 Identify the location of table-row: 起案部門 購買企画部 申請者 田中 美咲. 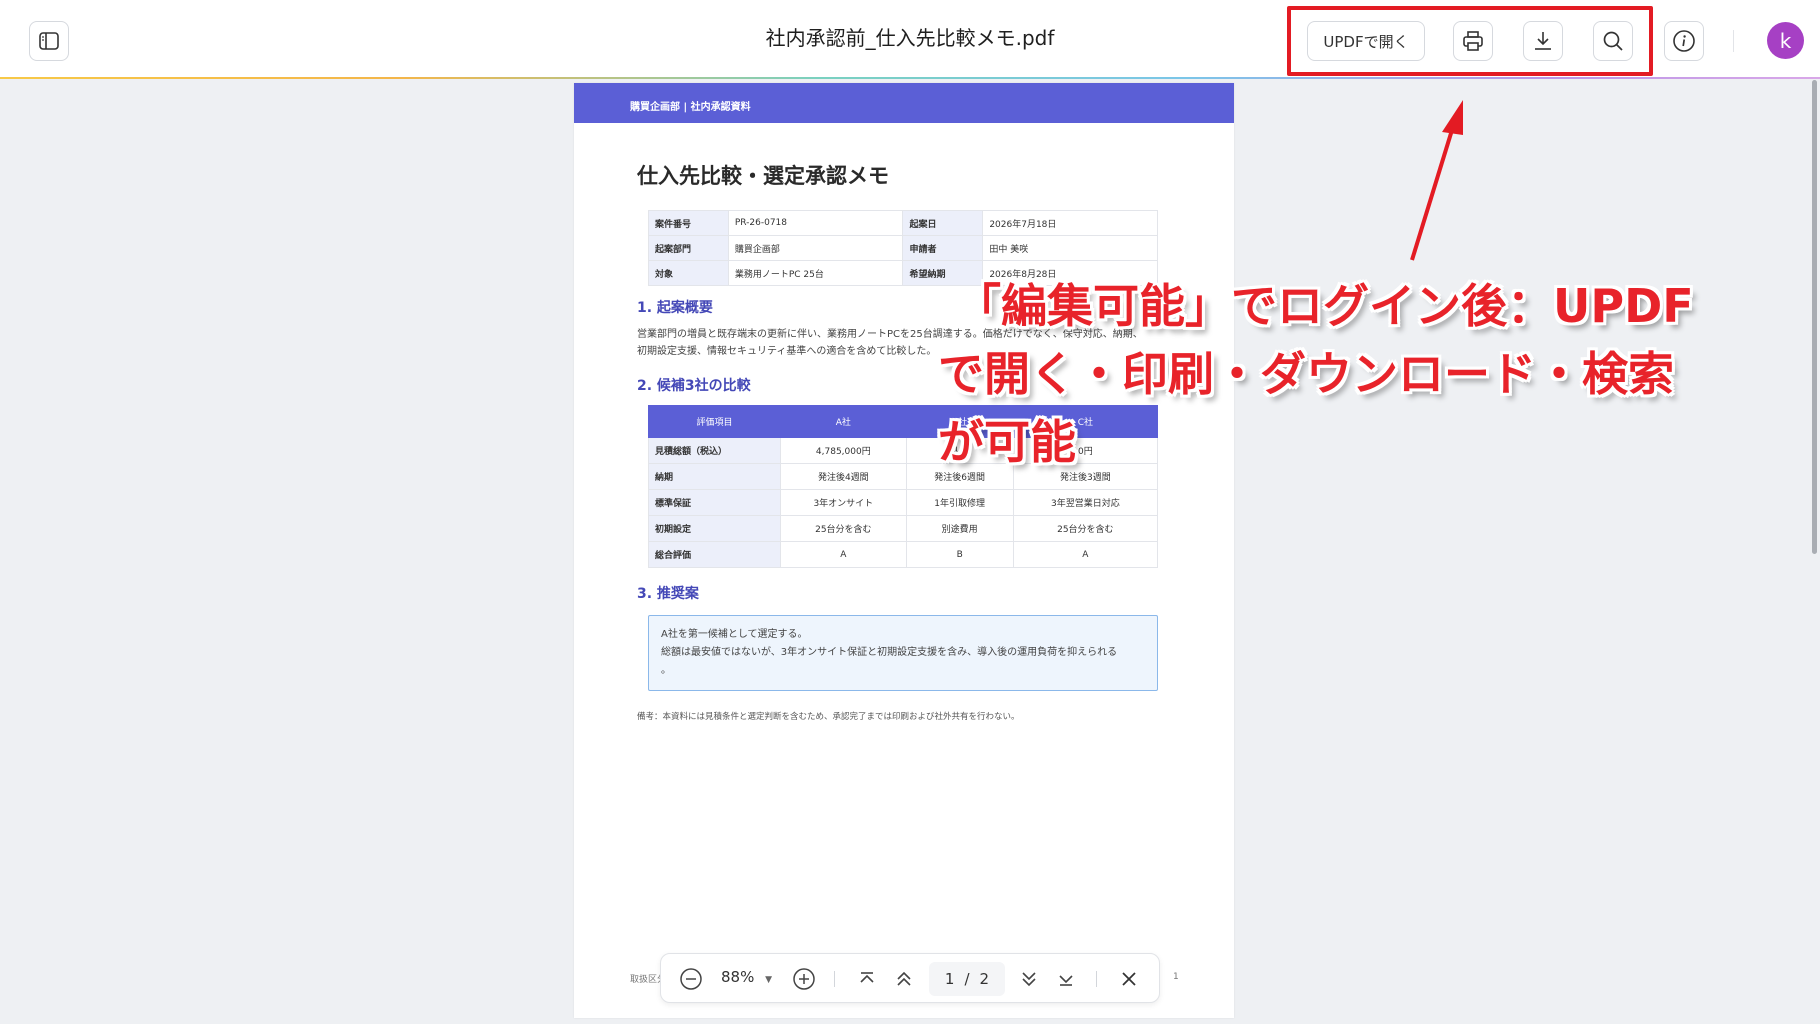
(903, 248).